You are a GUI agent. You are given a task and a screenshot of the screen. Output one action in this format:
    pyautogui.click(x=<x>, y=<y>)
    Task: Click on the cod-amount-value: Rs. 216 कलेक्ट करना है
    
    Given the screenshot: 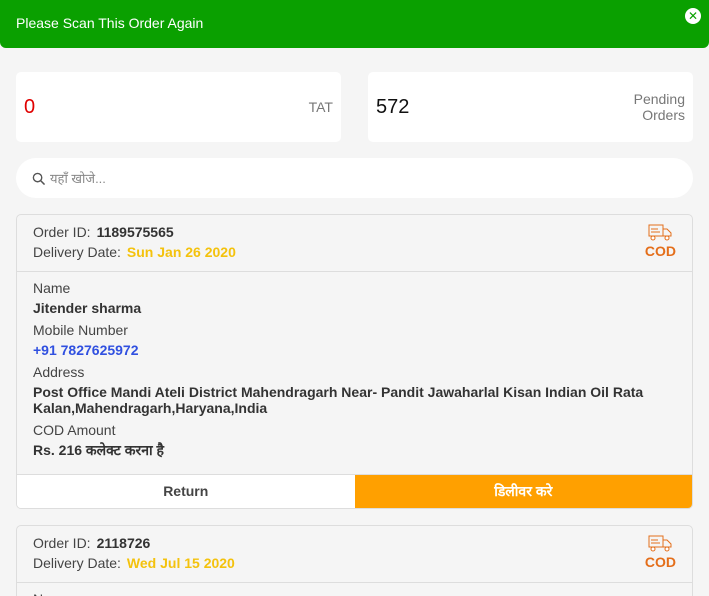 What is the action you would take?
    pyautogui.click(x=98, y=450)
    